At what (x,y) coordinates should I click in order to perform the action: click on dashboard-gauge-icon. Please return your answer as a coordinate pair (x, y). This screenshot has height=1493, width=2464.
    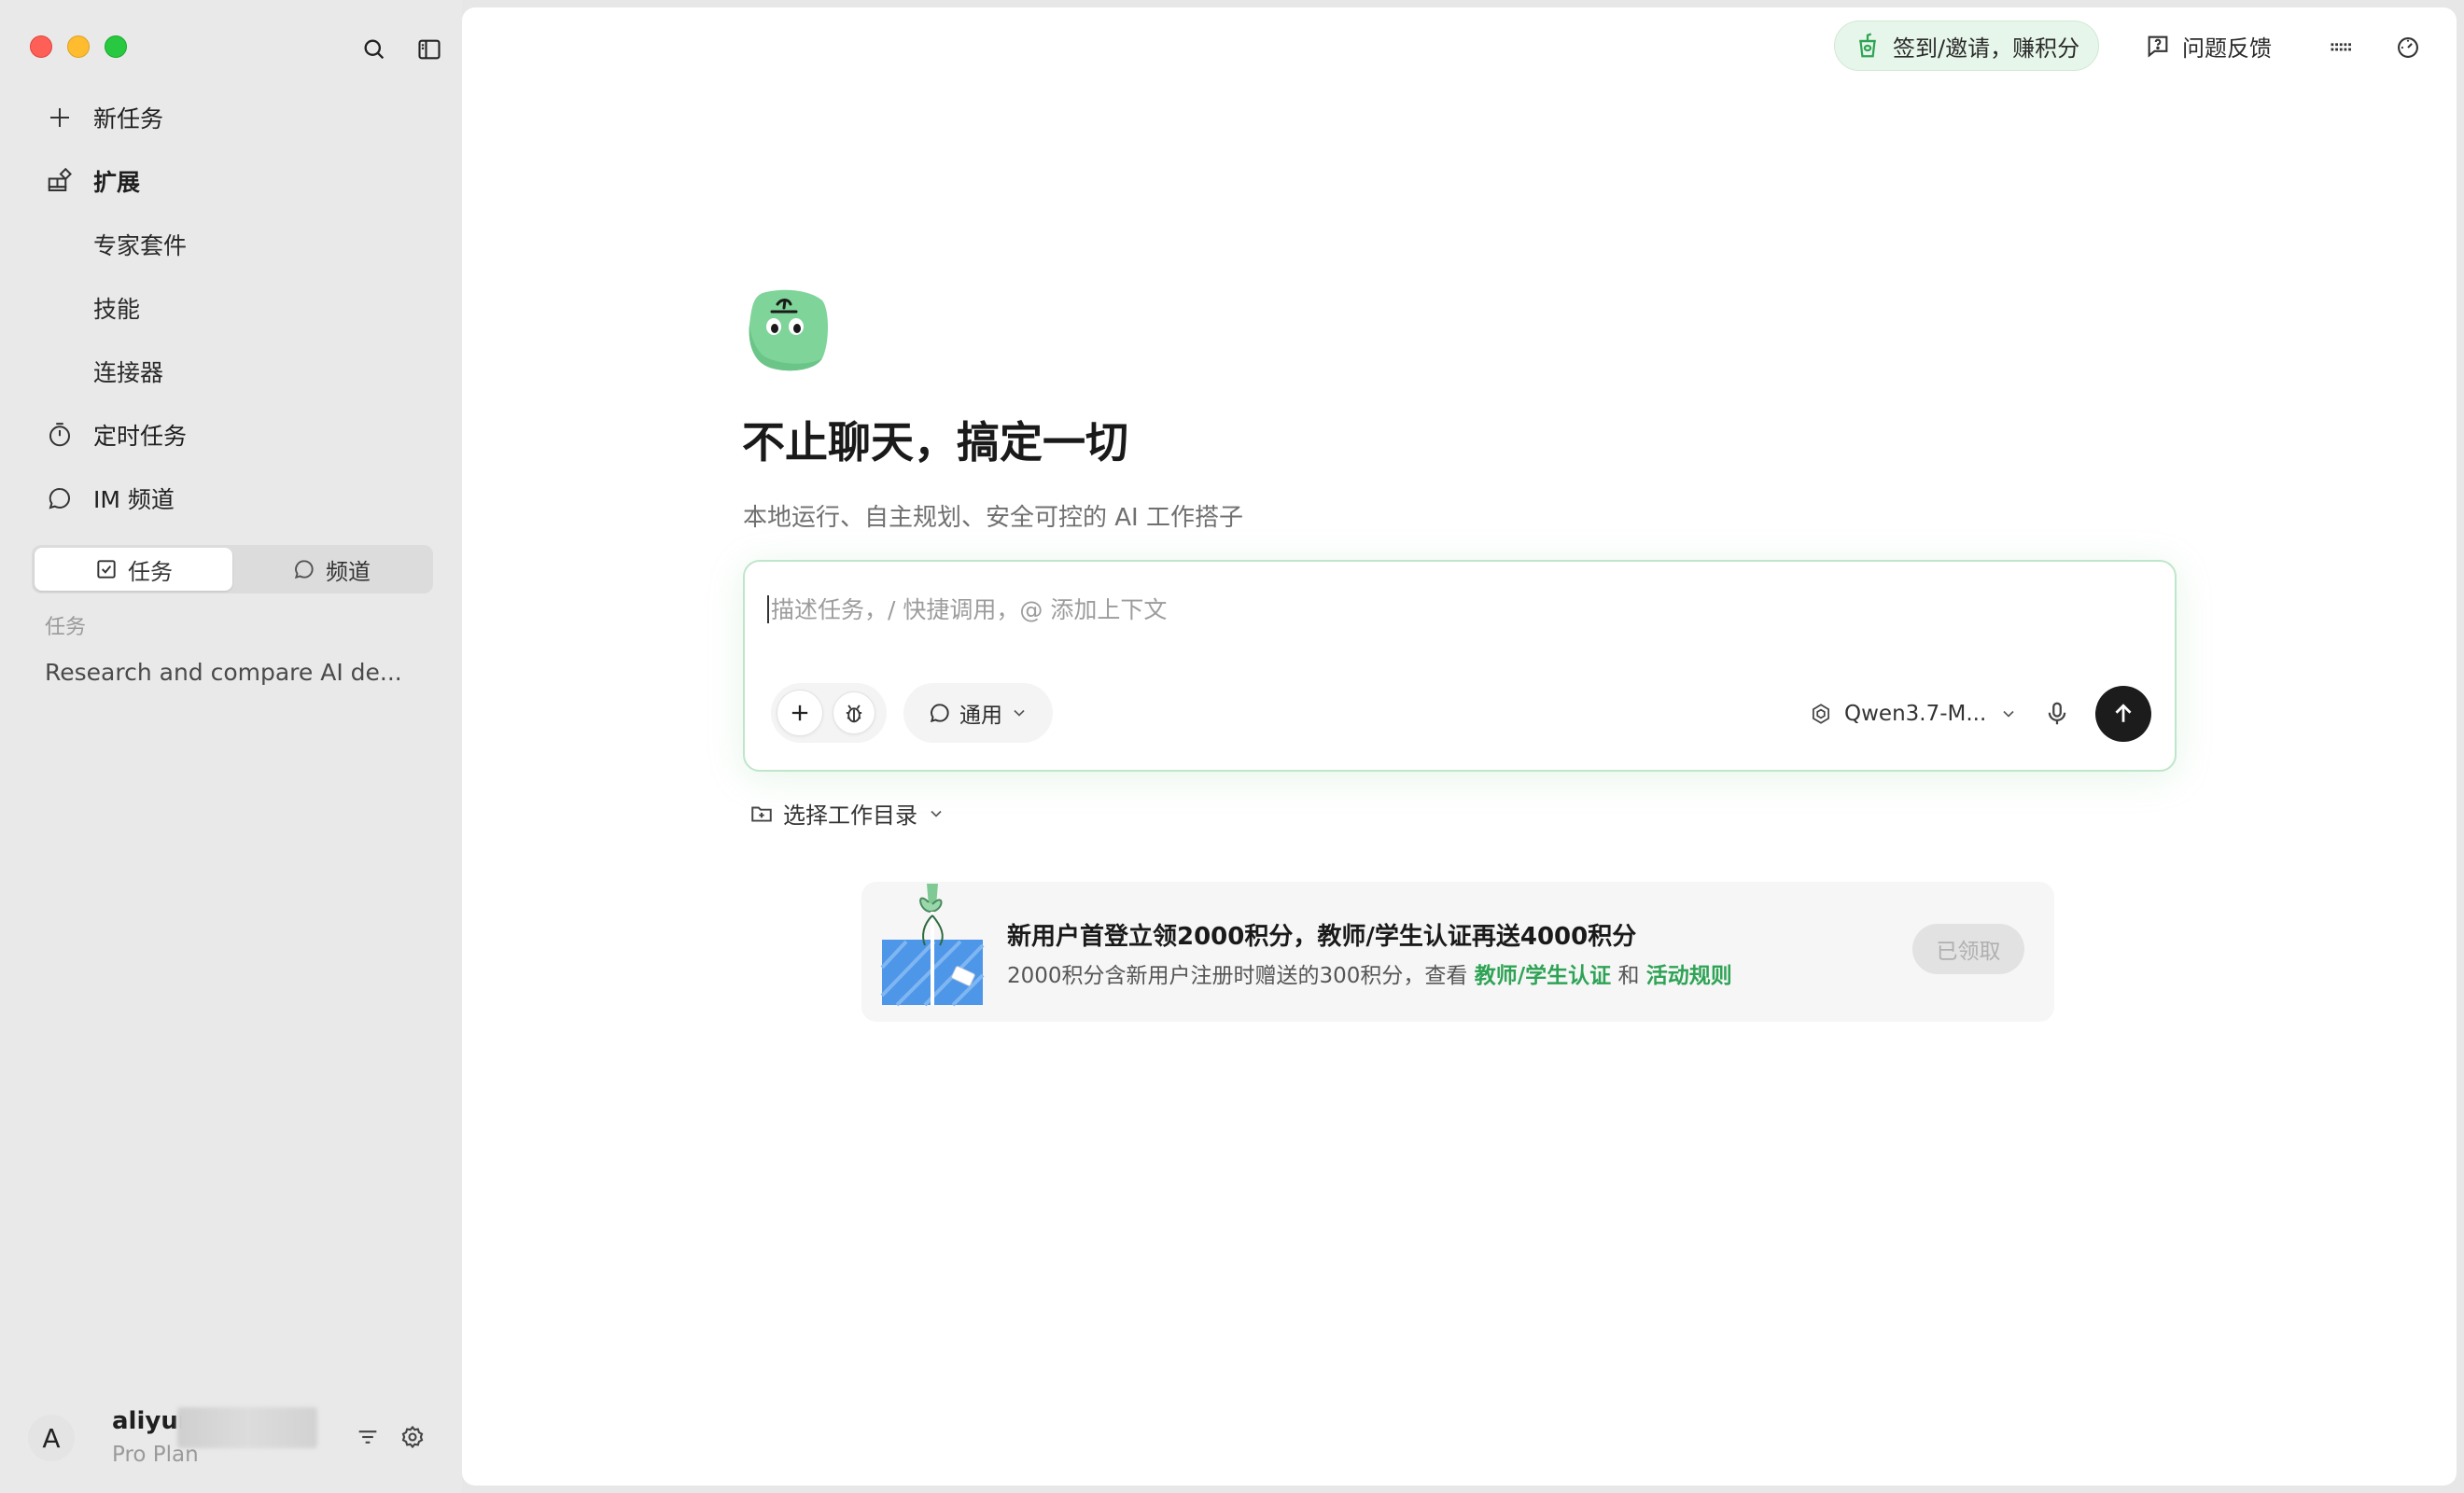
    Looking at the image, I should click on (2408, 48).